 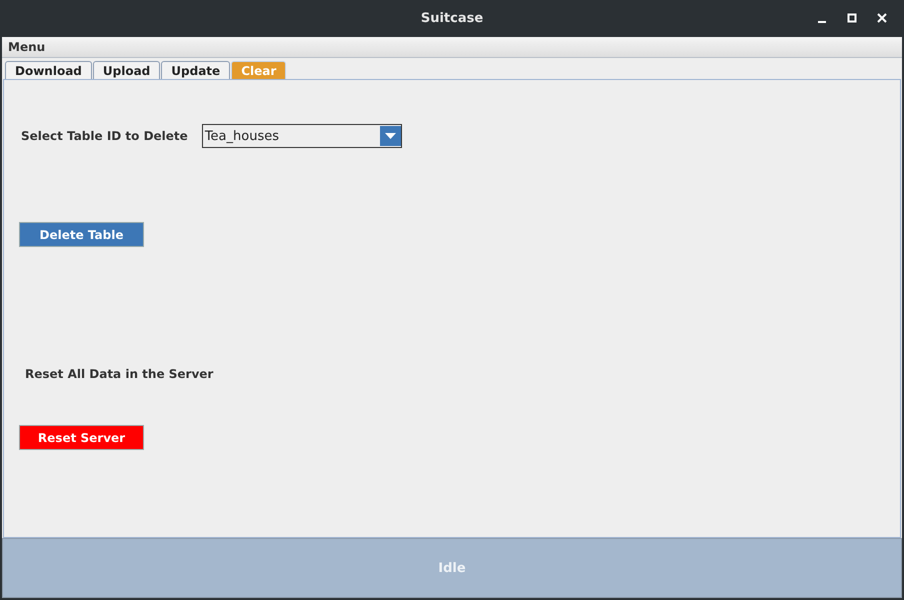 What do you see at coordinates (48, 70) in the screenshot?
I see `tab: Download` at bounding box center [48, 70].